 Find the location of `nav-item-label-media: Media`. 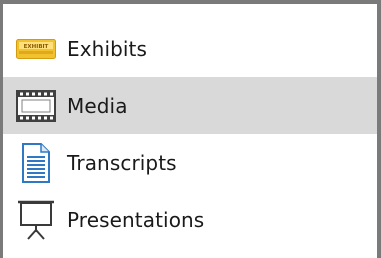

nav-item-label-media: Media is located at coordinates (97, 105).